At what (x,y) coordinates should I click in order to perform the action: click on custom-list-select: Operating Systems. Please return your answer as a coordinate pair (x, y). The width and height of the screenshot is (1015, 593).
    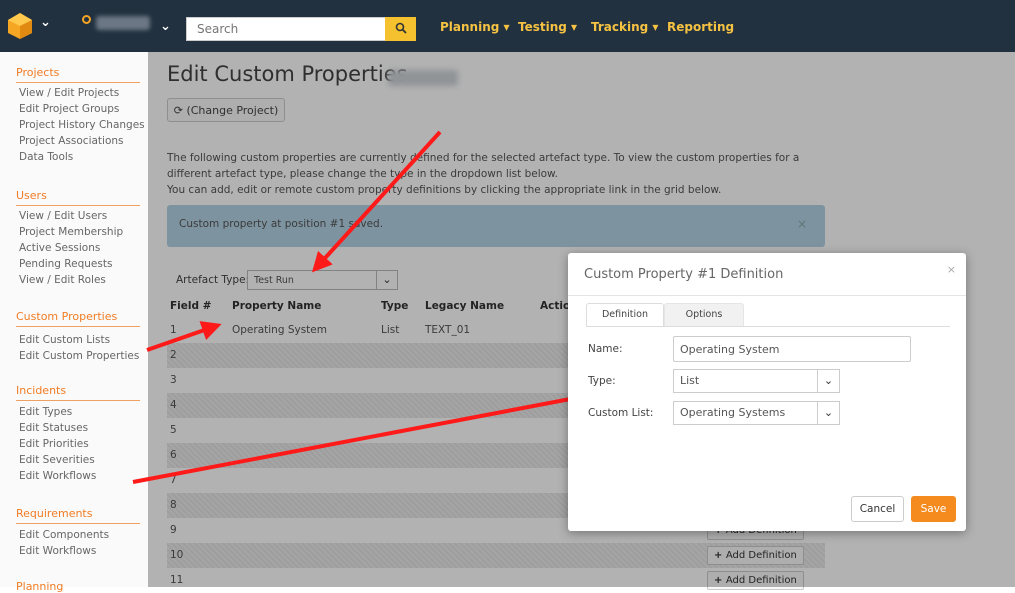
    Looking at the image, I should click on (745, 413).